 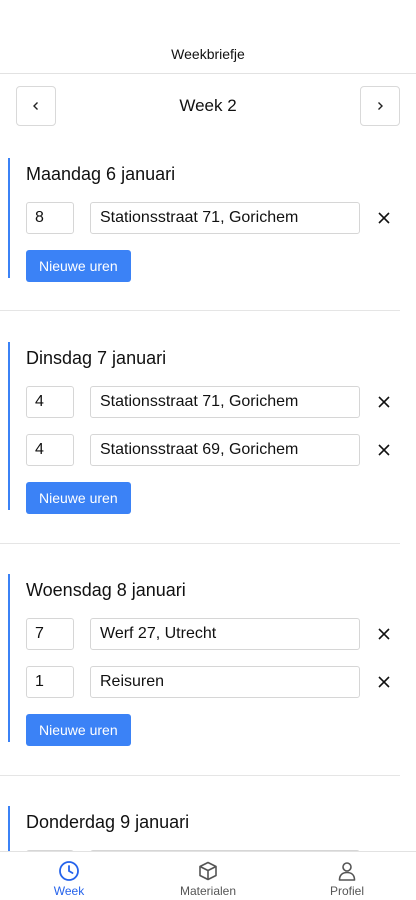 What do you see at coordinates (69, 871) in the screenshot?
I see `clock-icon` at bounding box center [69, 871].